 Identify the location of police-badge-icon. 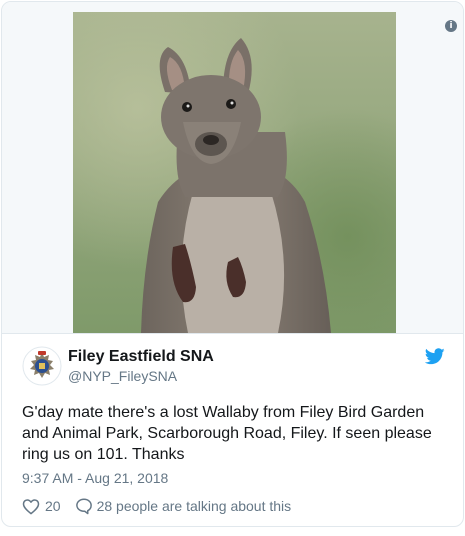
(42, 366).